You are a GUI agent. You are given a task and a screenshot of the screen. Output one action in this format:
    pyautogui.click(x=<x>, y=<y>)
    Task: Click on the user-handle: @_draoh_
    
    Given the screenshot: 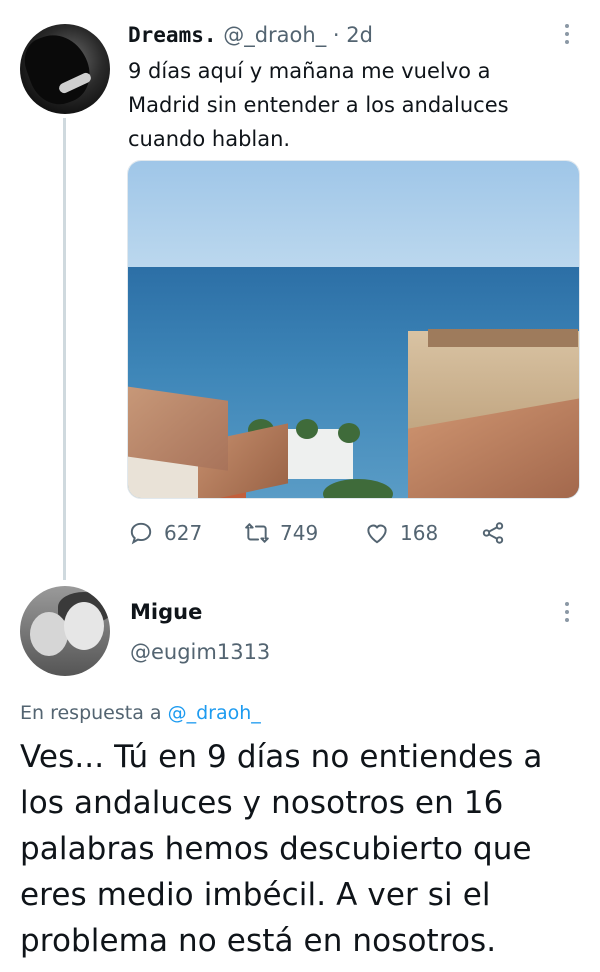 What is the action you would take?
    pyautogui.click(x=274, y=35)
    